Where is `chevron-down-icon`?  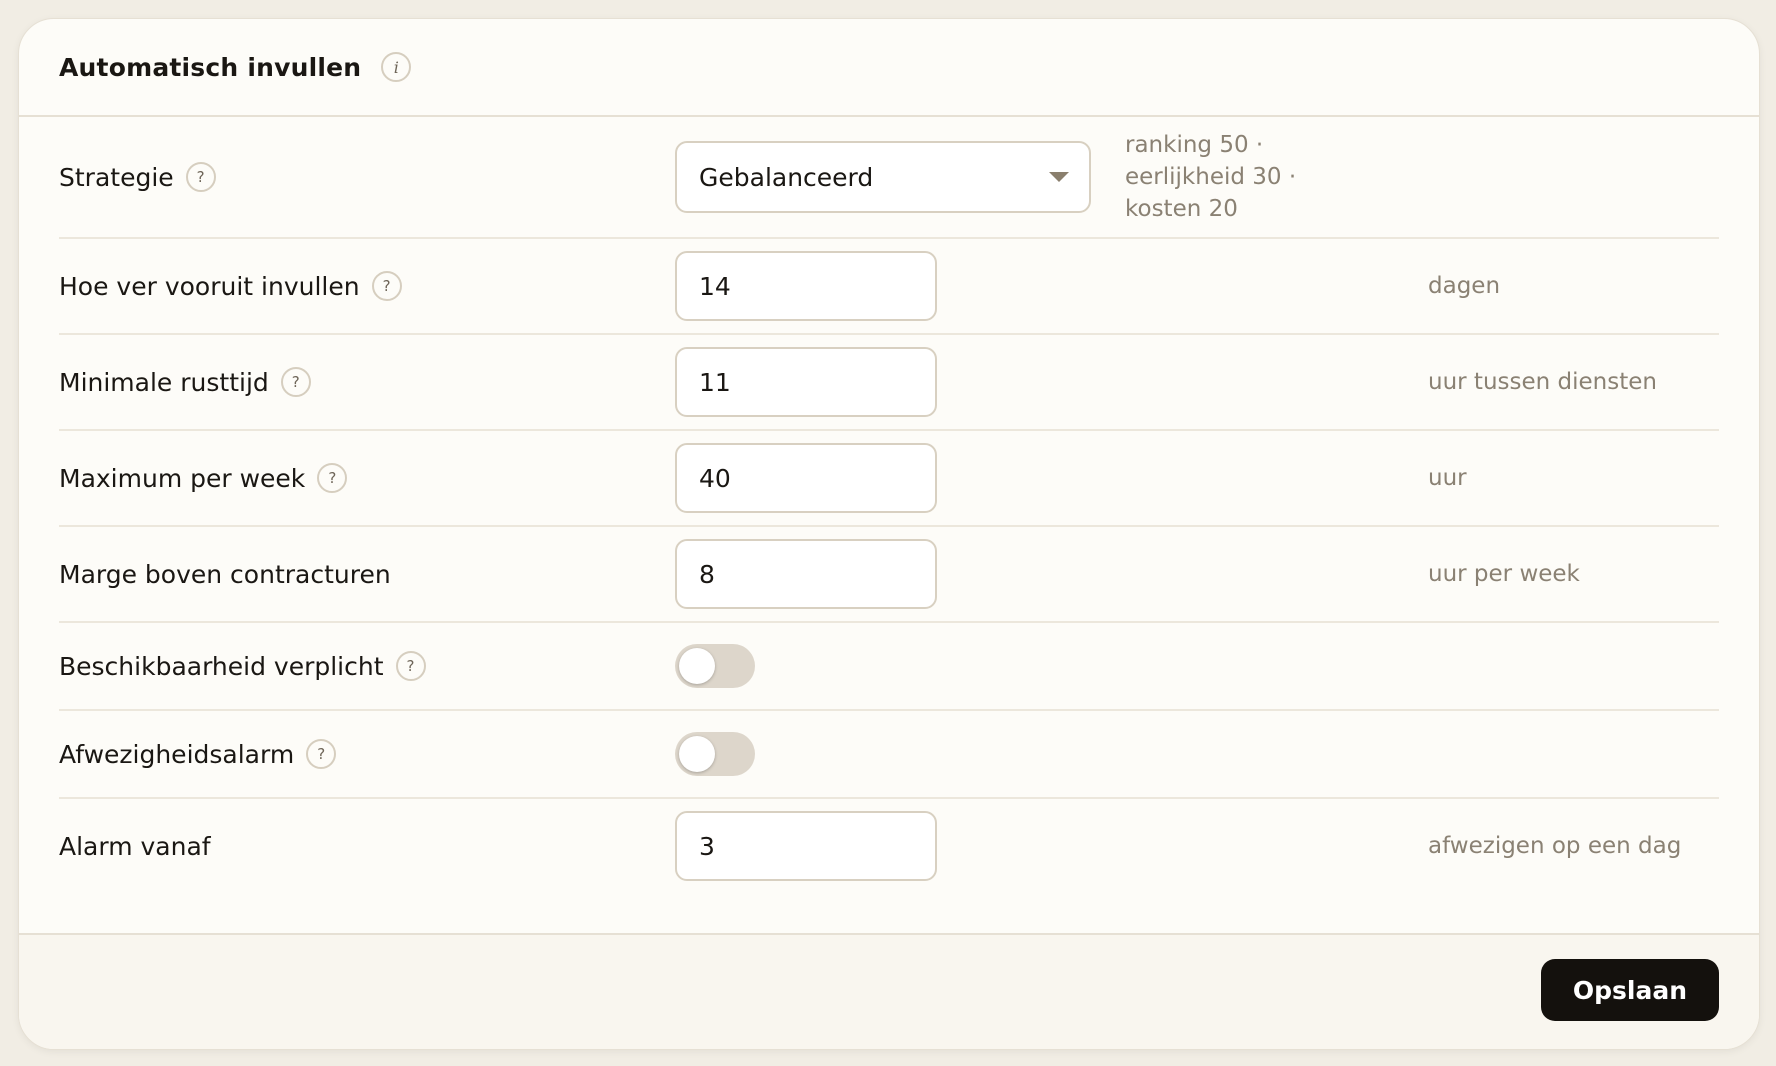 chevron-down-icon is located at coordinates (1059, 177).